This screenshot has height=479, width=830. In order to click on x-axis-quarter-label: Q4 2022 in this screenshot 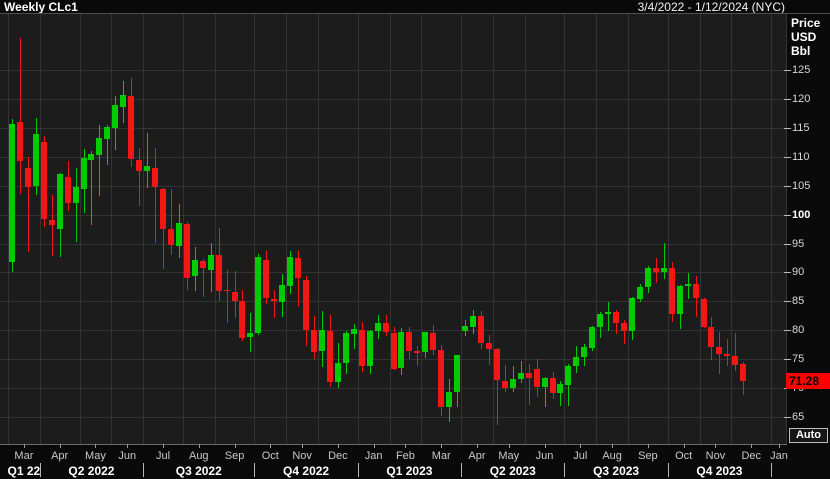, I will do `click(306, 471)`.